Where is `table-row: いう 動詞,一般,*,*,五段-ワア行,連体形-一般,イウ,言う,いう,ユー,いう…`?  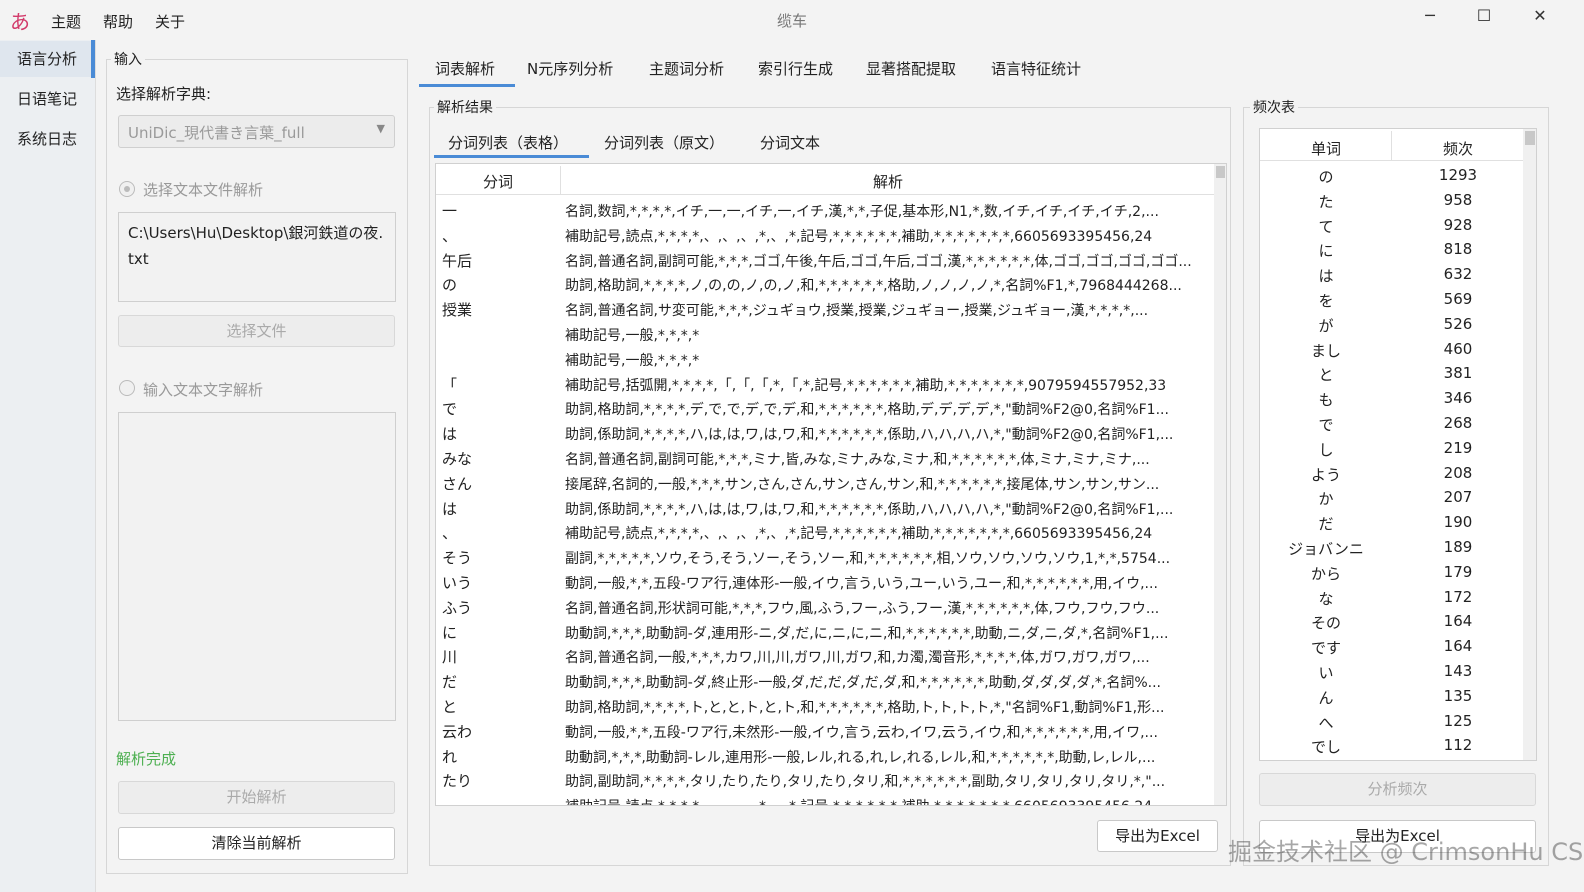
table-row: いう 動詞,一般,*,*,五段-ワア行,連体形-一般,イウ,言う,いう,ユー,いう… is located at coordinates (825, 582).